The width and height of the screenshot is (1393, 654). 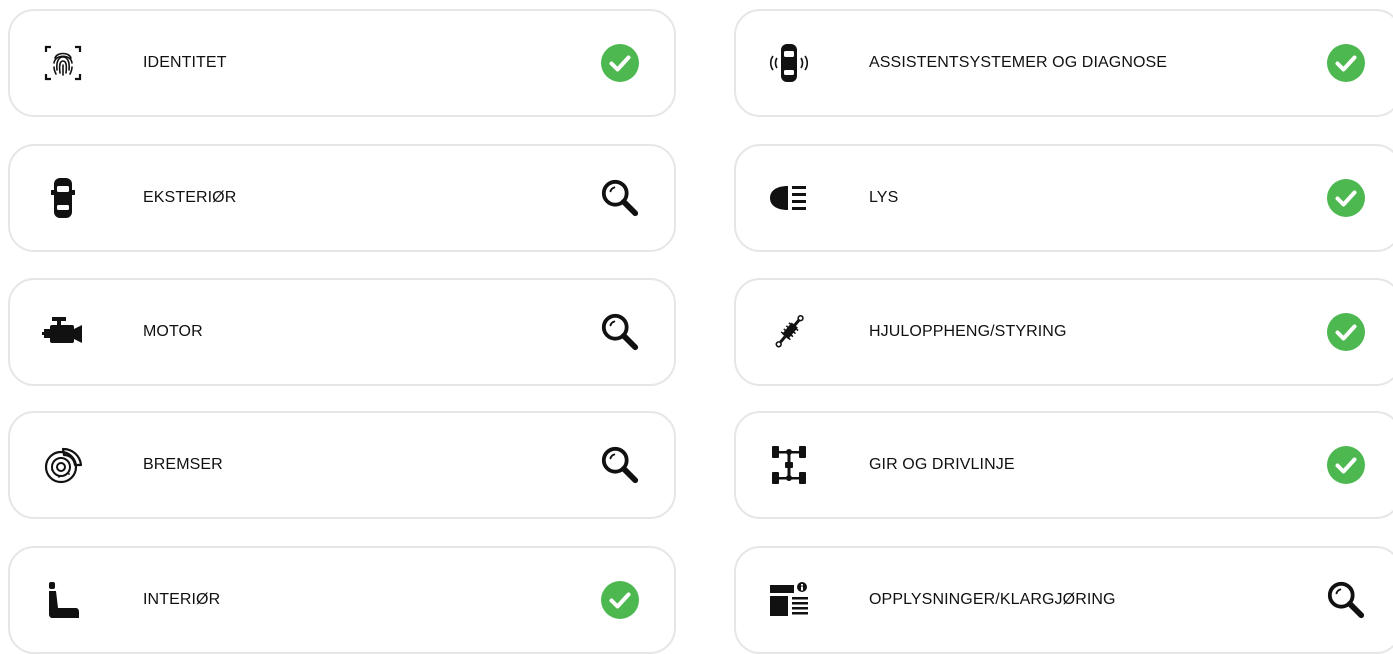 What do you see at coordinates (1063, 465) in the screenshot?
I see `category-card-gir: GIR OG DRIVLINJE` at bounding box center [1063, 465].